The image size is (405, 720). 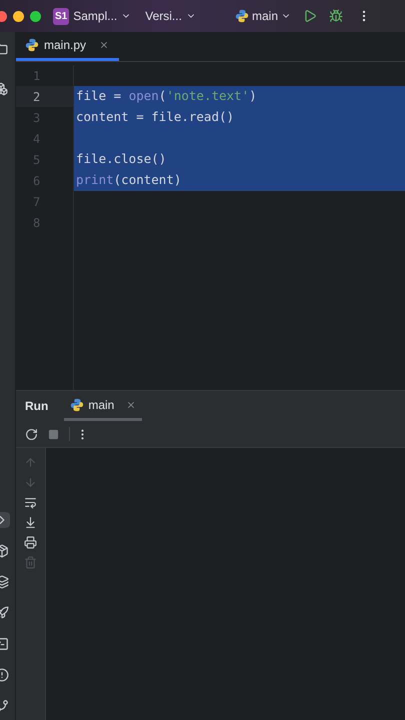 I want to click on project-badge: S1, so click(x=61, y=16).